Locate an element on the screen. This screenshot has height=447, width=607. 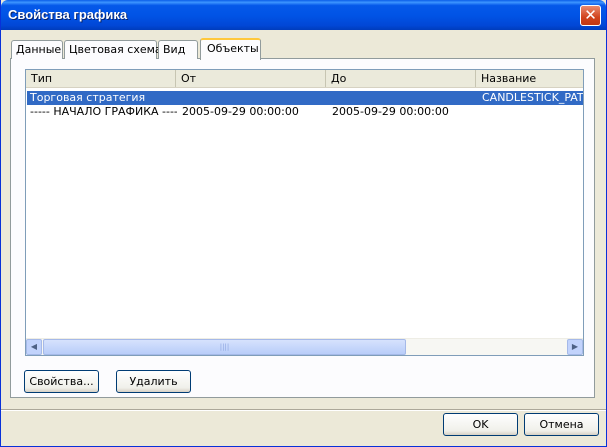
scroll-left-button: ◀ is located at coordinates (34, 347).